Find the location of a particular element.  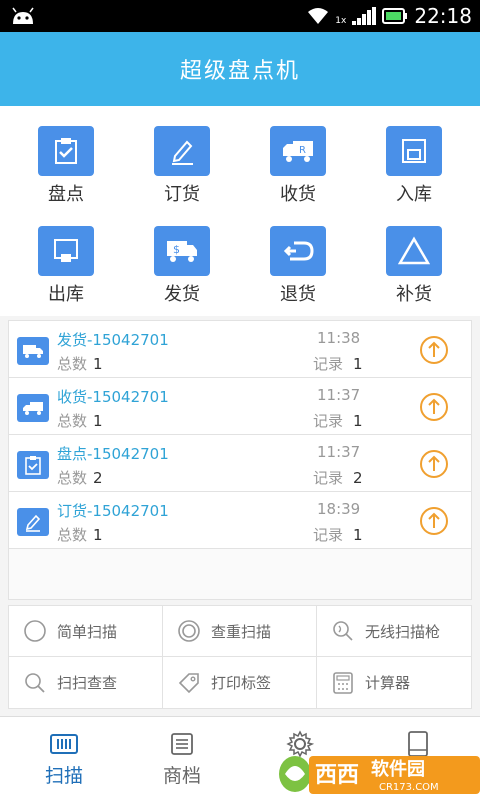

app-header: 超级盘点机 is located at coordinates (240, 69).